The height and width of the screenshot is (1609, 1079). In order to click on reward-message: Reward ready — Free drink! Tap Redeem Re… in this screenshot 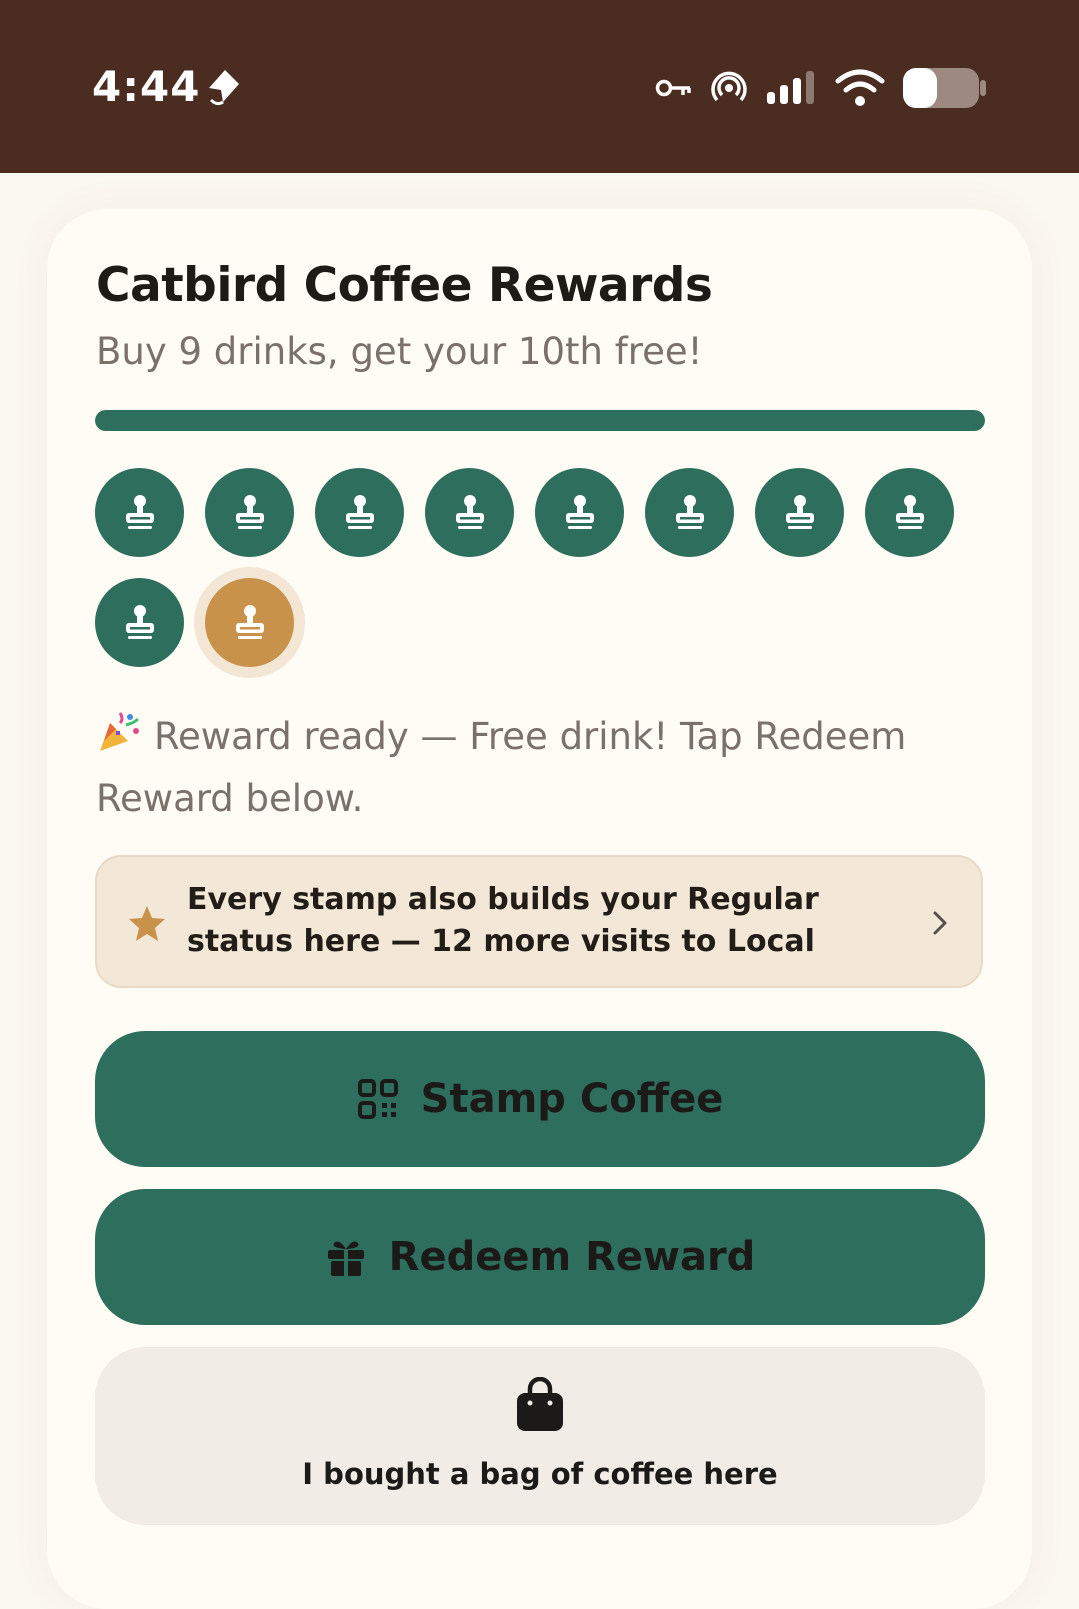, I will do `click(536, 768)`.